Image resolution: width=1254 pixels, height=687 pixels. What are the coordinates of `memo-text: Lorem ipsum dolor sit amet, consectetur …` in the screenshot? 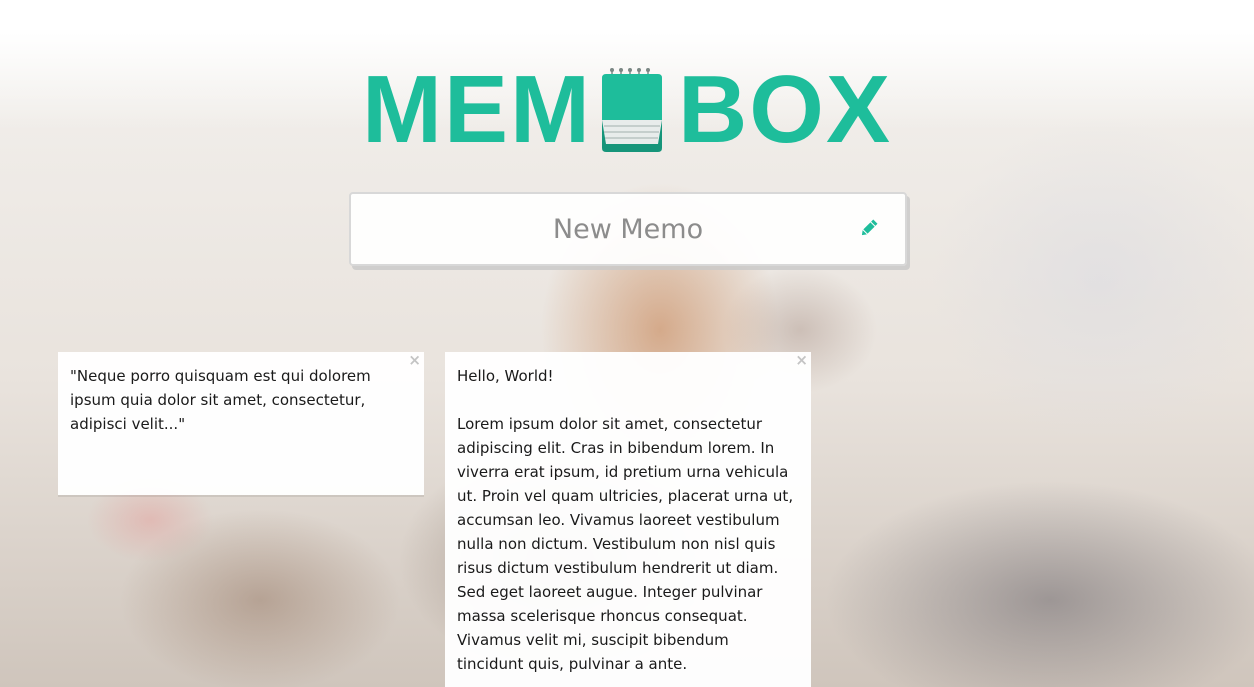 It's located at (627, 544).